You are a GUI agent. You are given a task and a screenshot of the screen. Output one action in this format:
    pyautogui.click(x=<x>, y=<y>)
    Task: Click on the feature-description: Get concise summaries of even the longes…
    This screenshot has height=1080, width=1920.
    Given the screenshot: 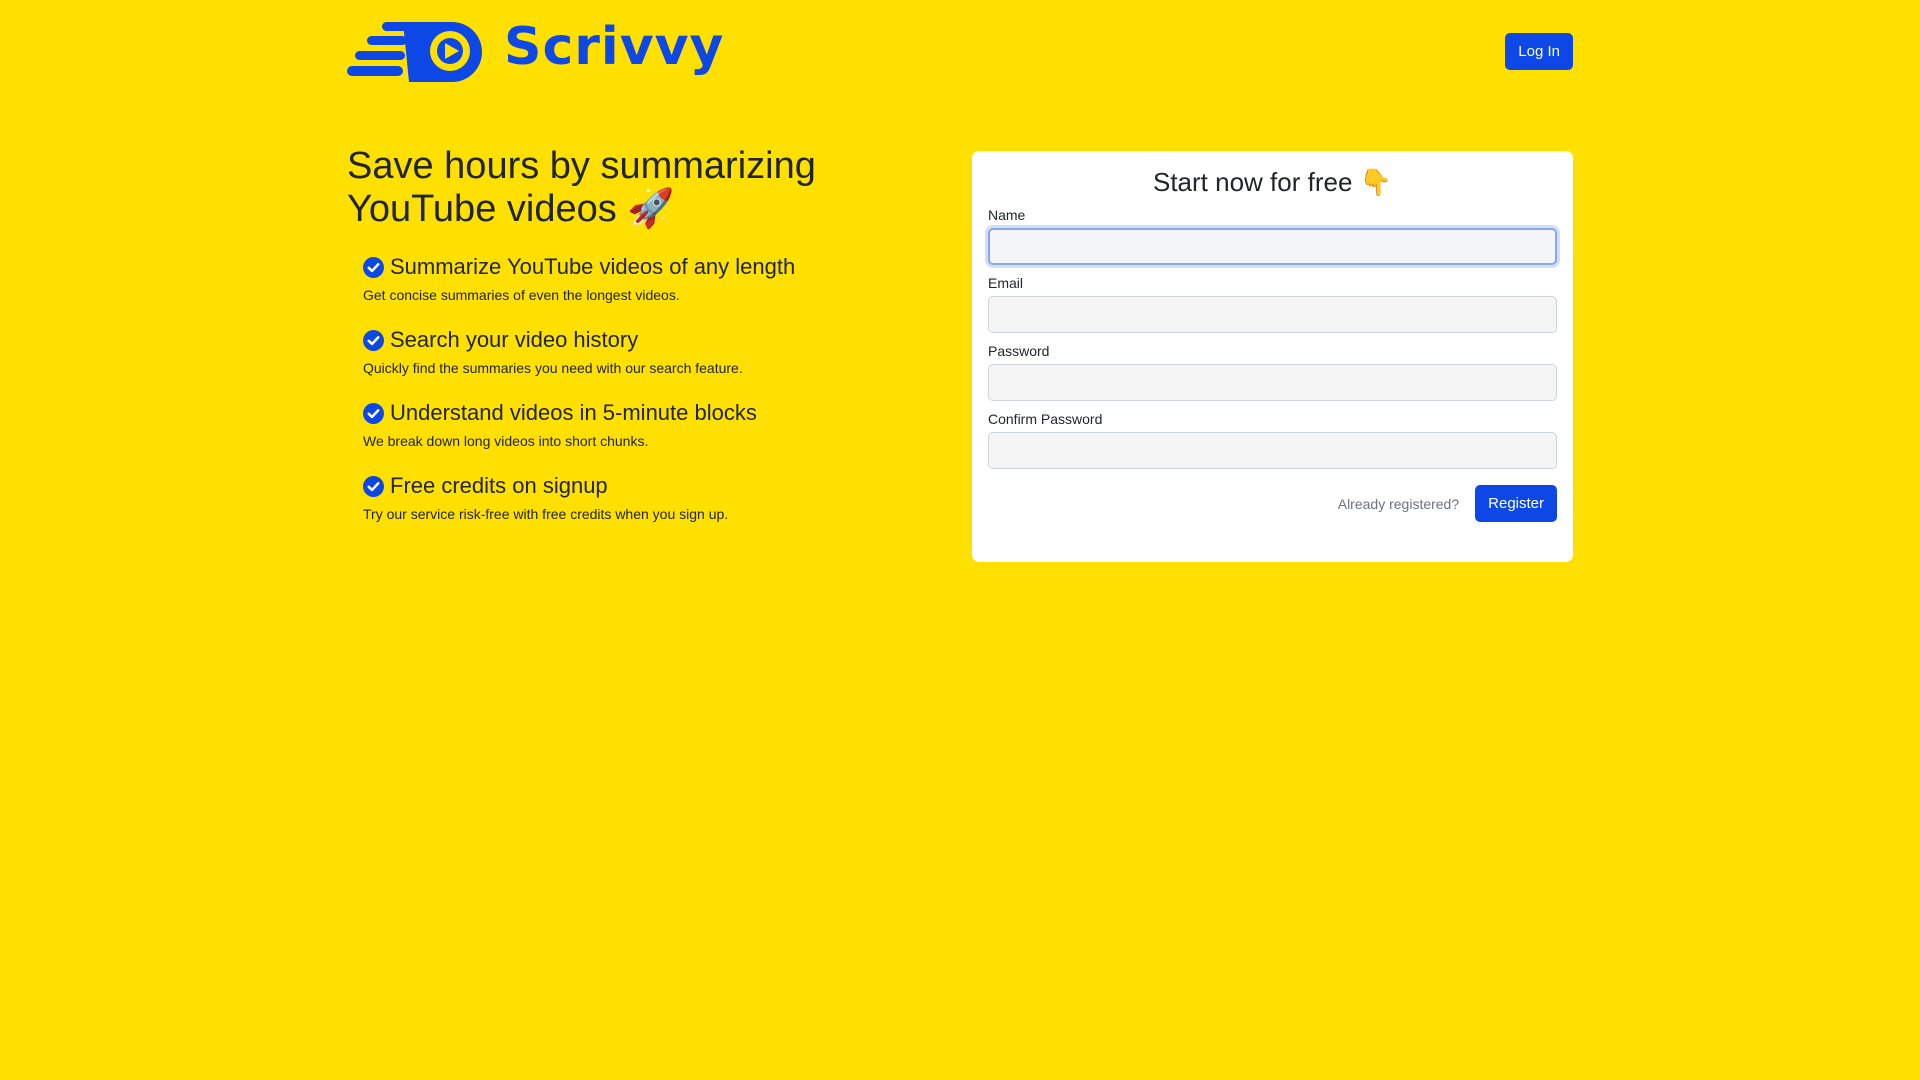 What is the action you would take?
    pyautogui.click(x=521, y=295)
    